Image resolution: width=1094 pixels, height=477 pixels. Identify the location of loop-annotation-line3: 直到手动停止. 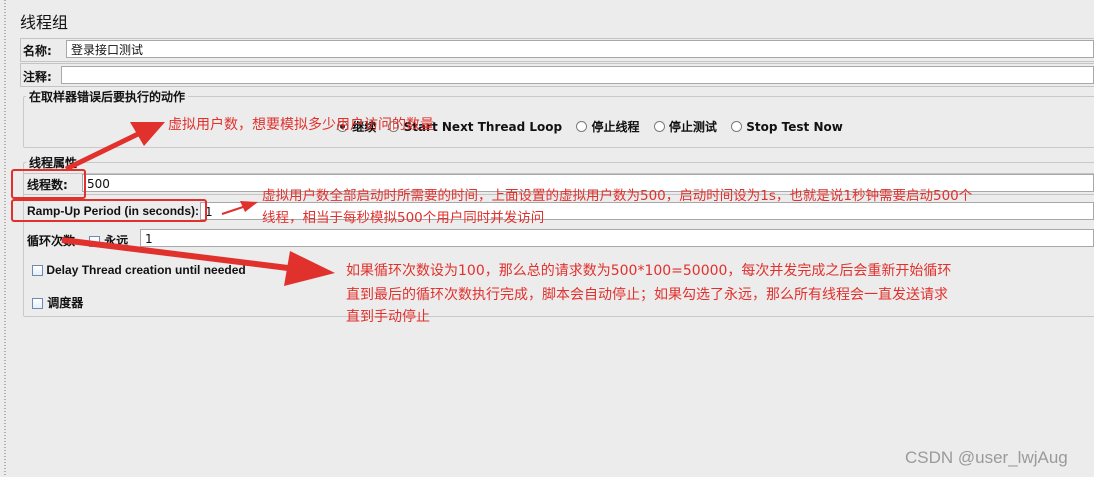
(388, 317).